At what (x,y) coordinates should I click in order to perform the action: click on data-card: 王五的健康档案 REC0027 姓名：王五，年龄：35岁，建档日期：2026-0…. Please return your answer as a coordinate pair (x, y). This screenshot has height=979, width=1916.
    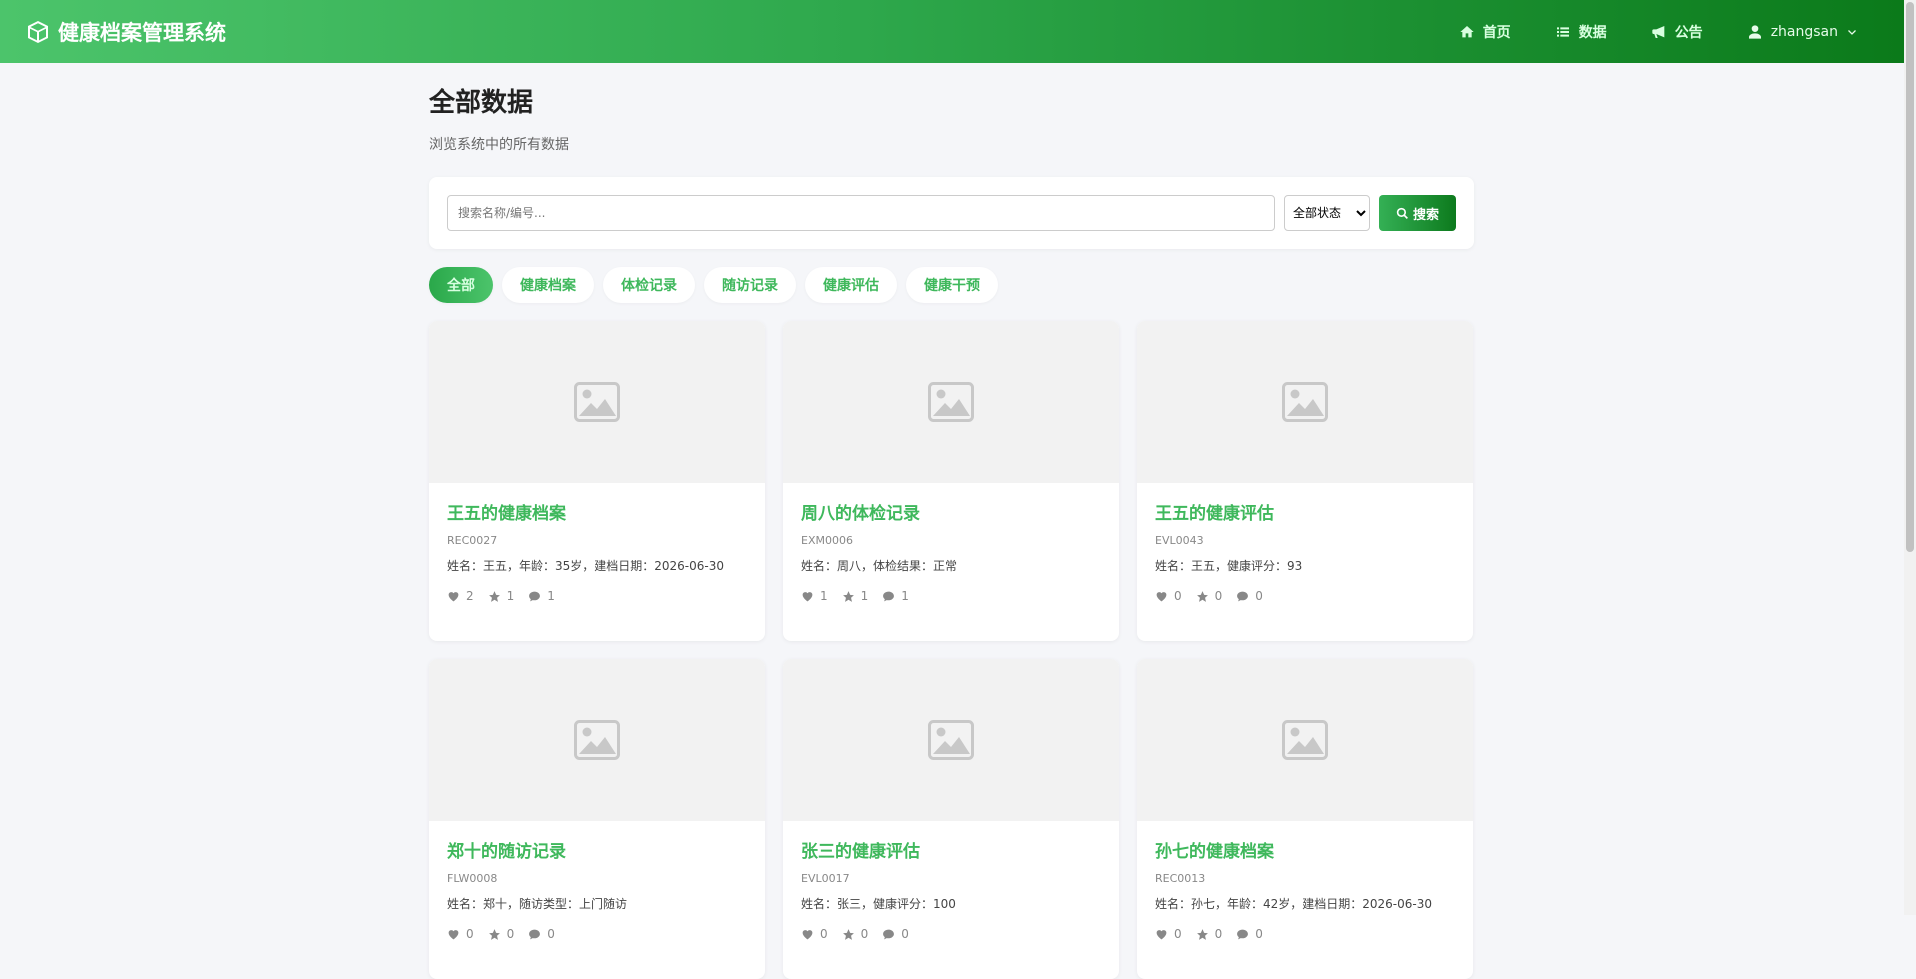
    Looking at the image, I should click on (597, 481).